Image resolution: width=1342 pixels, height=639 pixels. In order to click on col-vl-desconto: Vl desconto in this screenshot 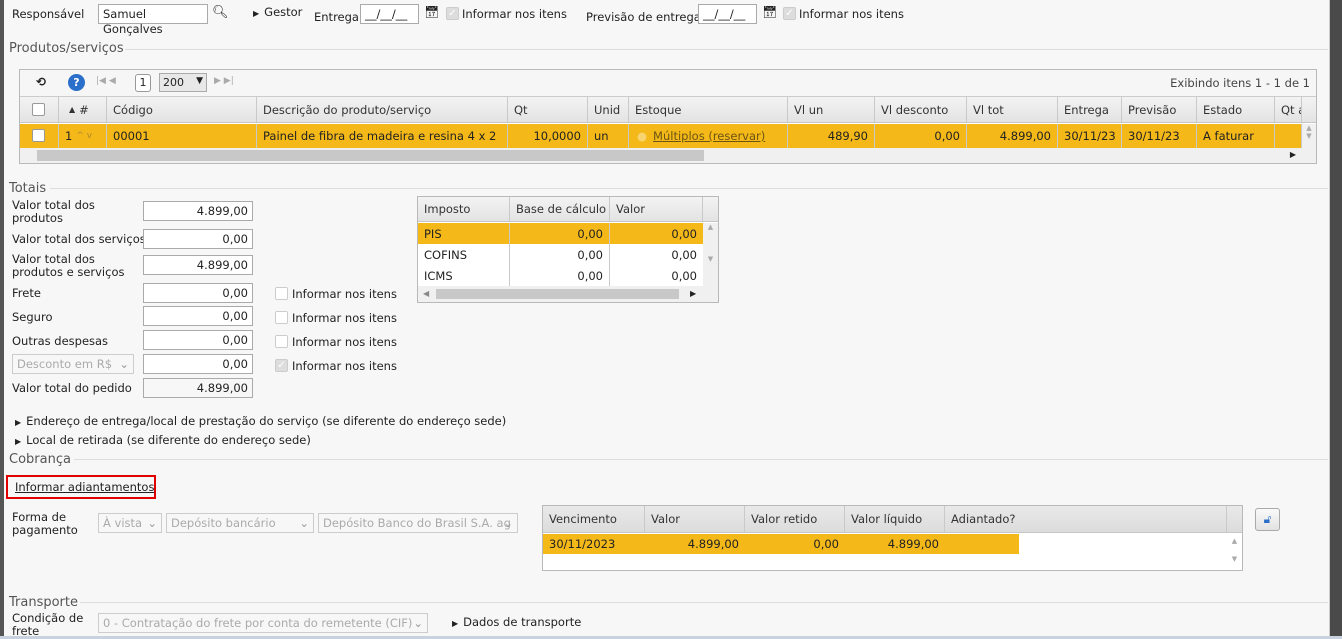, I will do `click(921, 109)`.